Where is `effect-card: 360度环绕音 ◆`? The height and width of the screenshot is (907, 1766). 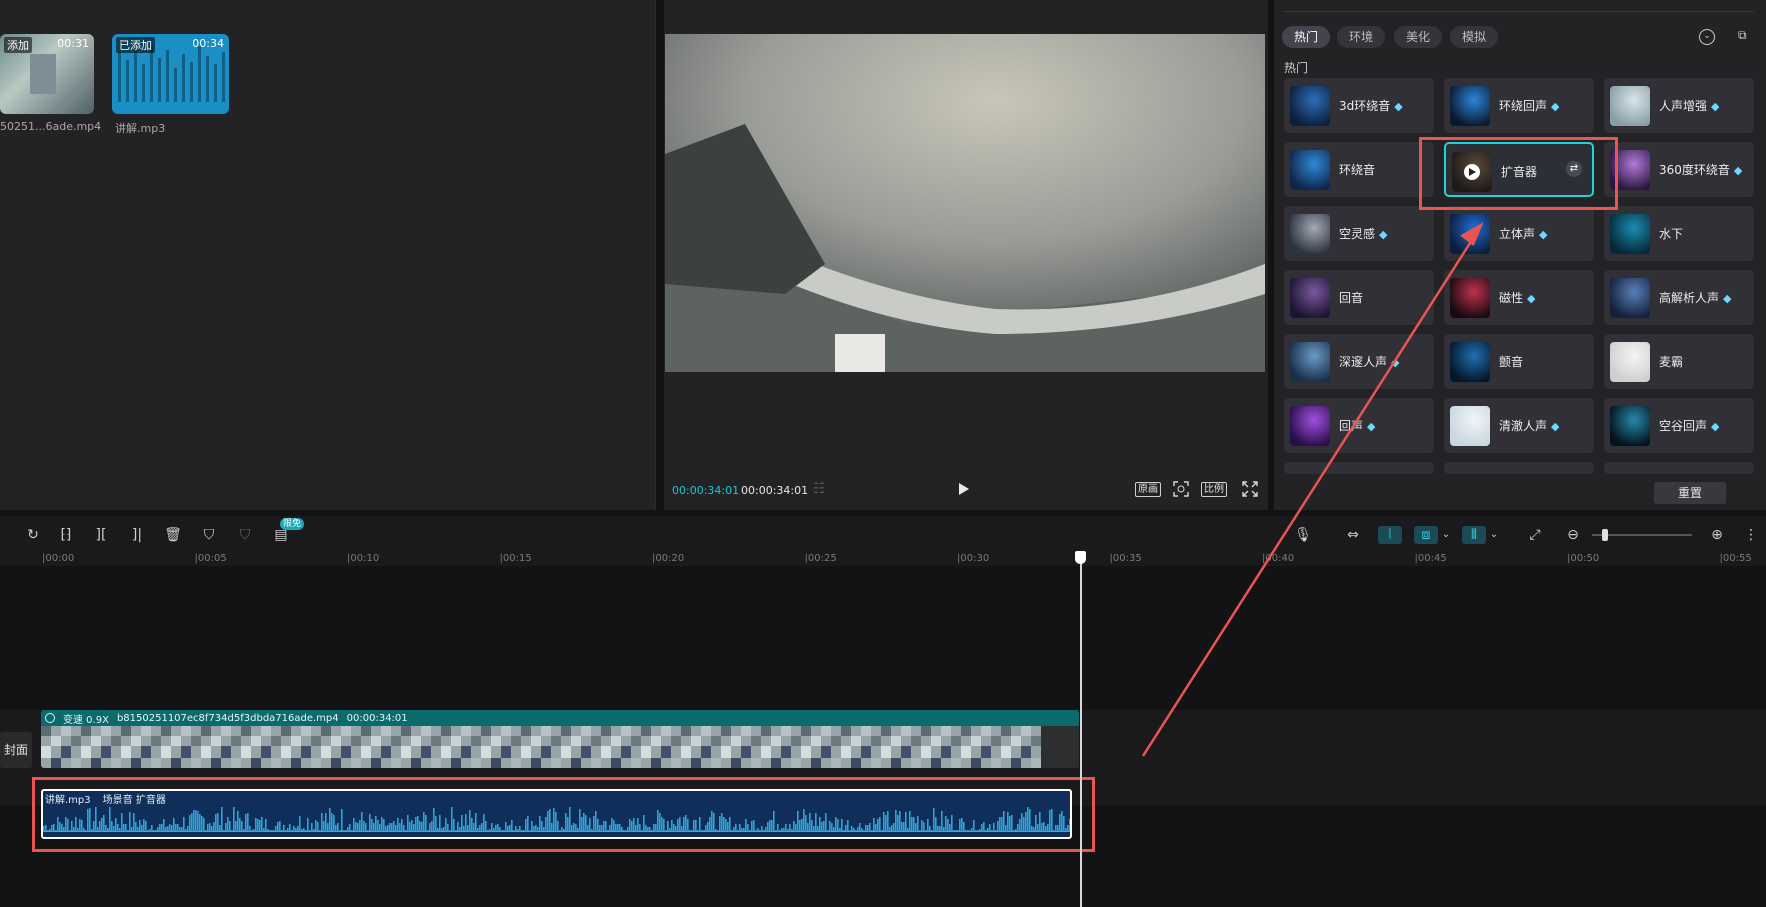 effect-card: 360度环绕音 ◆ is located at coordinates (1679, 169).